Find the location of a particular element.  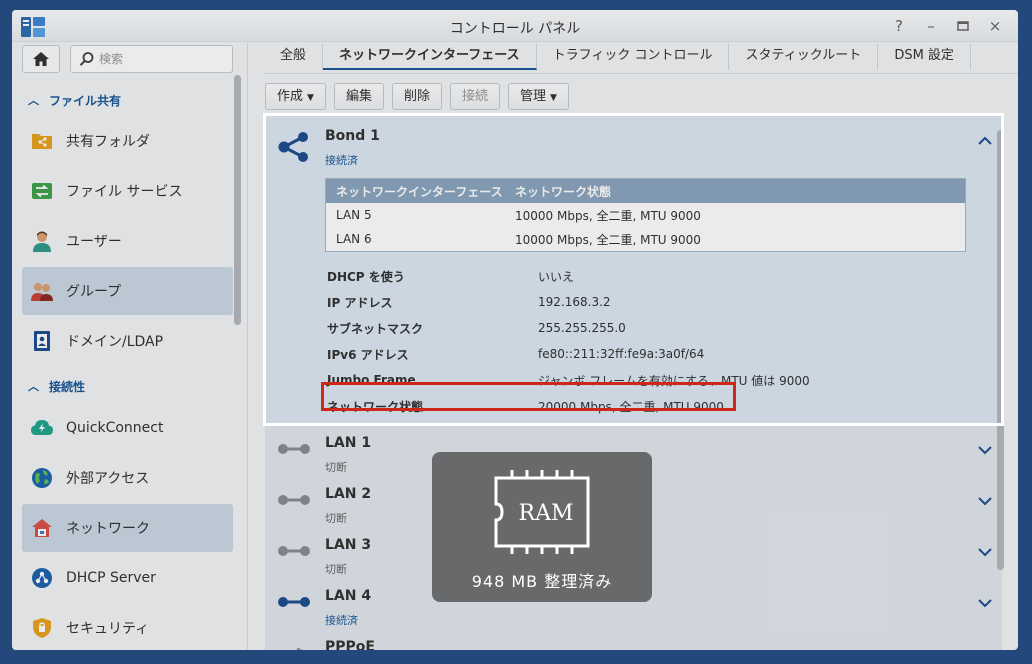

dhcp-server-icon is located at coordinates (42, 578).